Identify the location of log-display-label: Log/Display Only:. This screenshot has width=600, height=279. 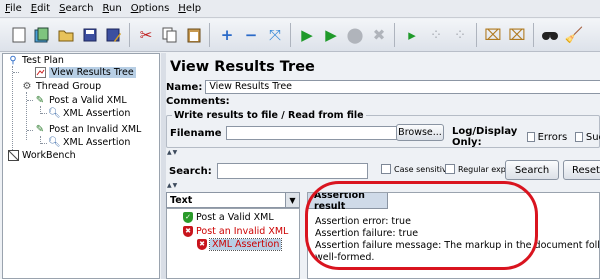
(485, 137).